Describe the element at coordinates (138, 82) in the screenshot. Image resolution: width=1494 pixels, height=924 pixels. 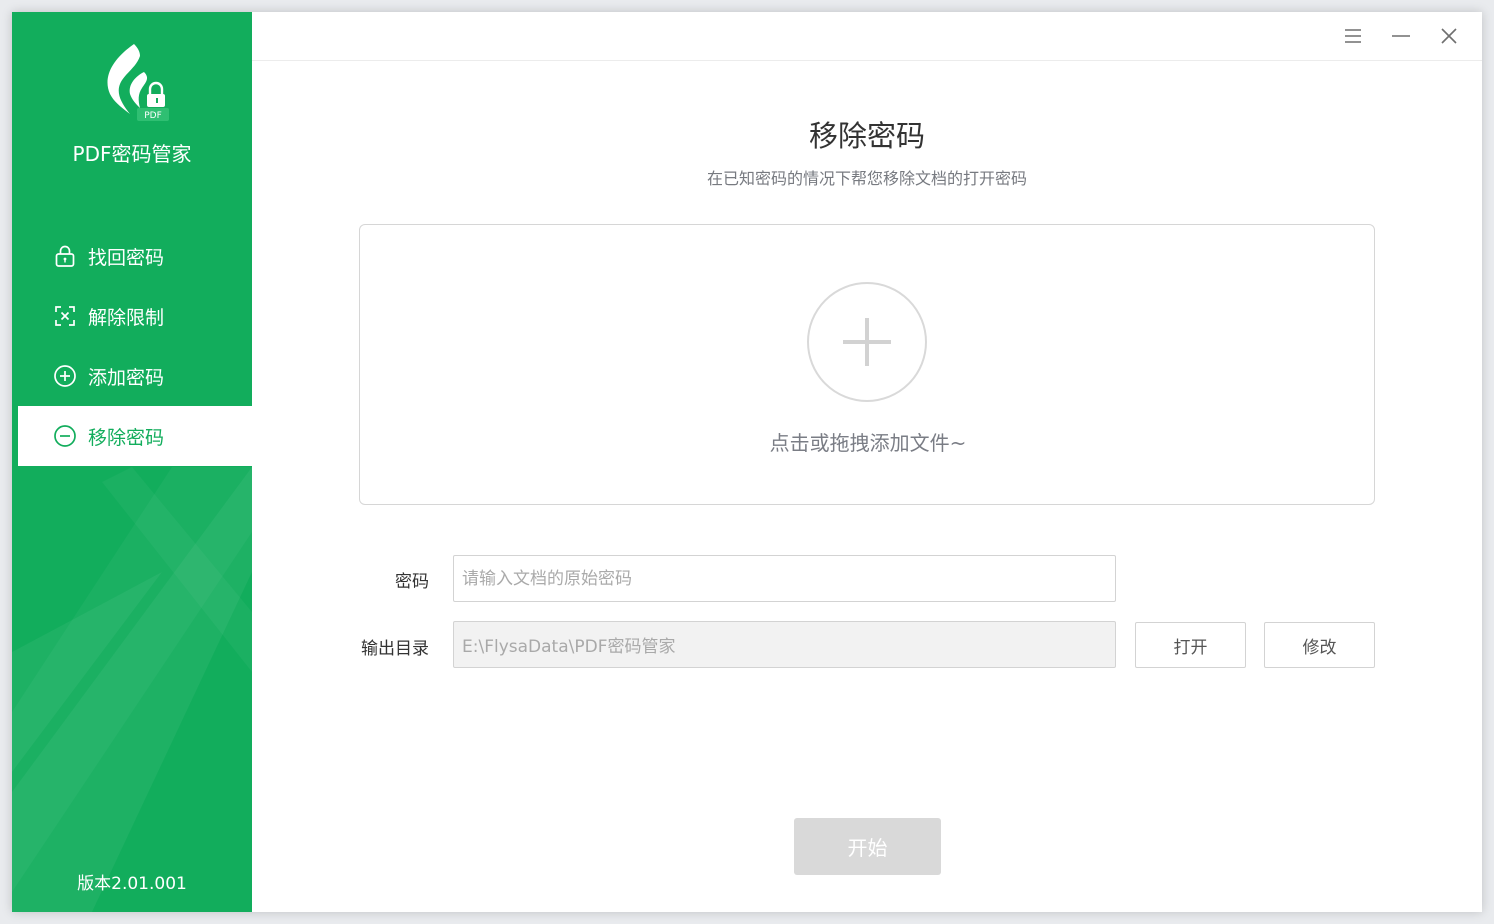
I see `app-logo: PDF` at that location.